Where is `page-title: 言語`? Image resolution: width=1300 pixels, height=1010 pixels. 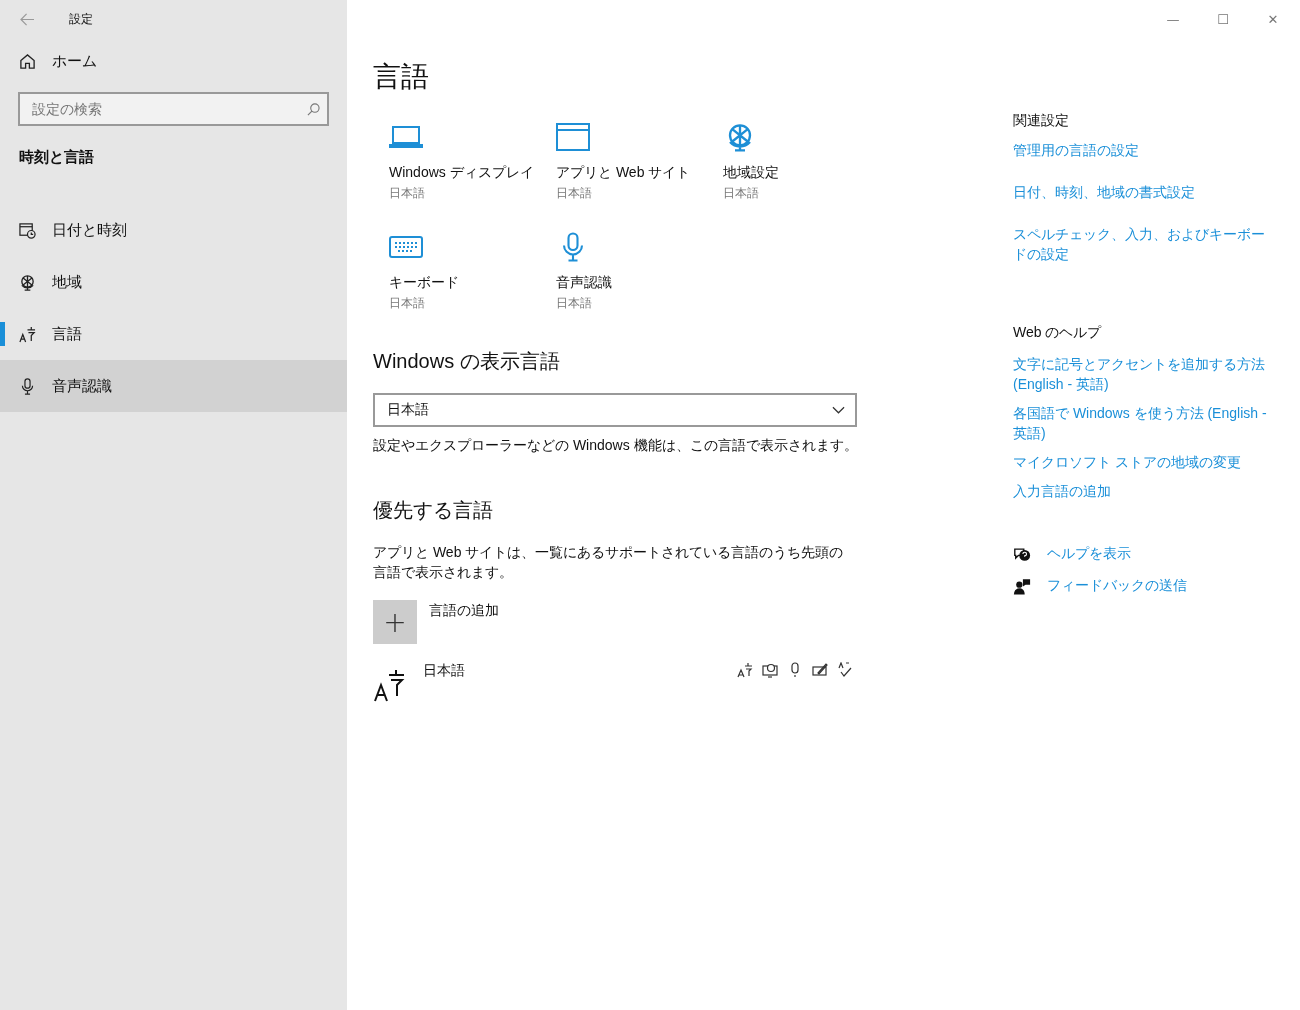
page-title: 言語 is located at coordinates (401, 77).